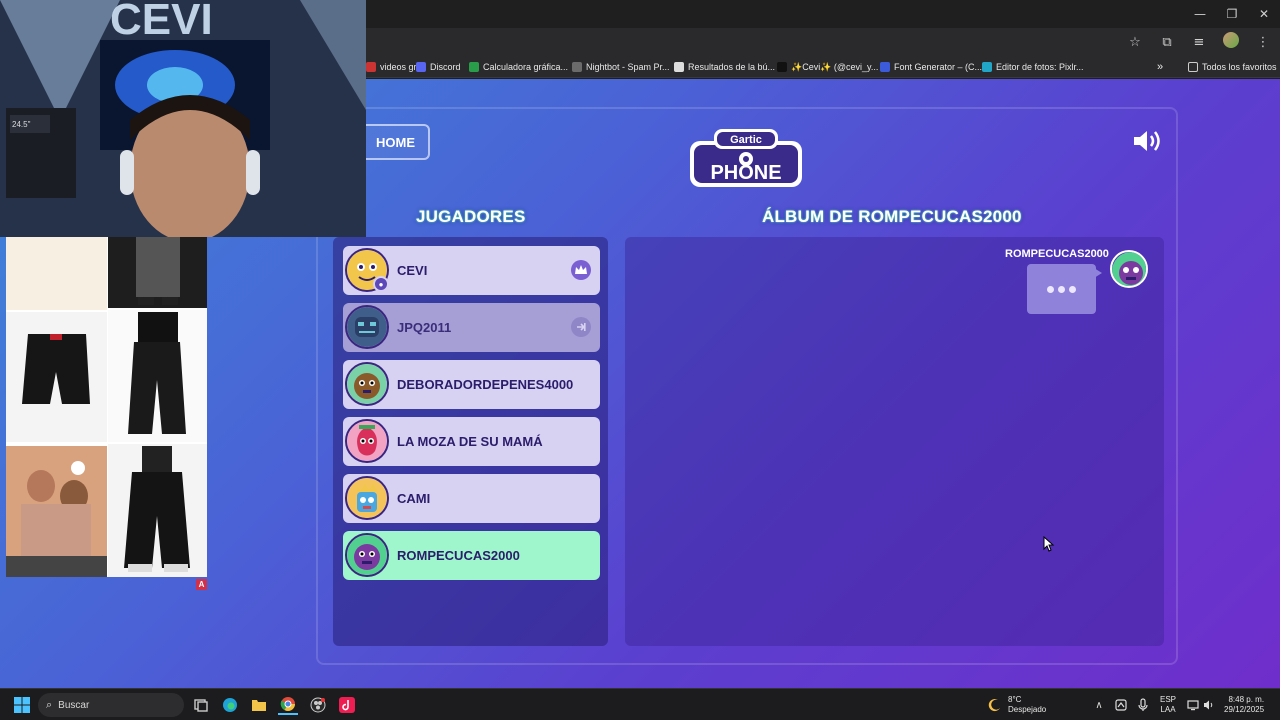  What do you see at coordinates (1200, 14) in the screenshot?
I see `minimize-icon: —` at bounding box center [1200, 14].